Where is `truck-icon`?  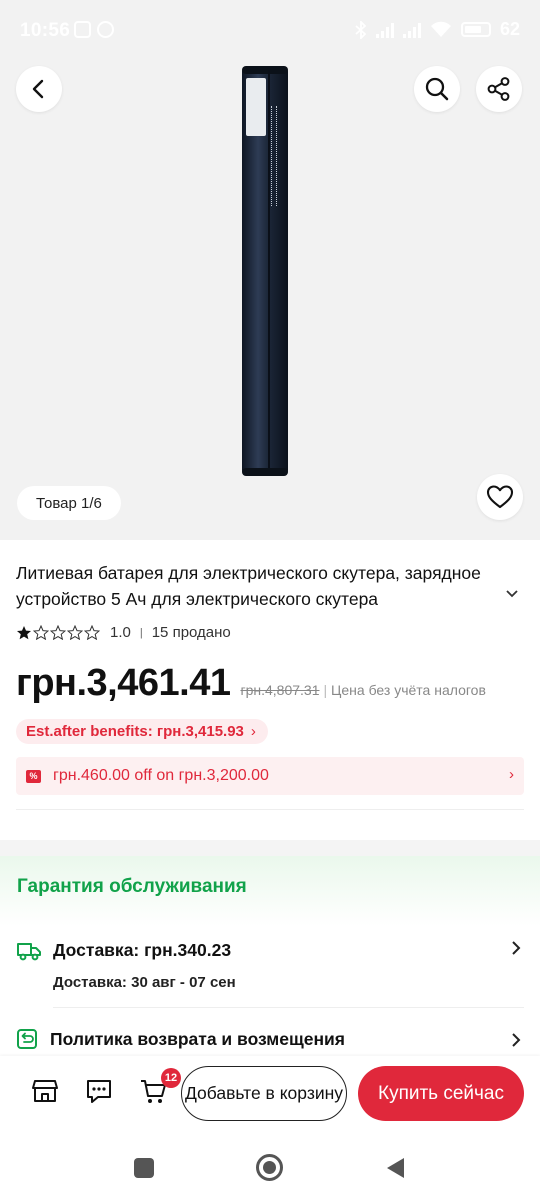
truck-icon is located at coordinates (29, 952).